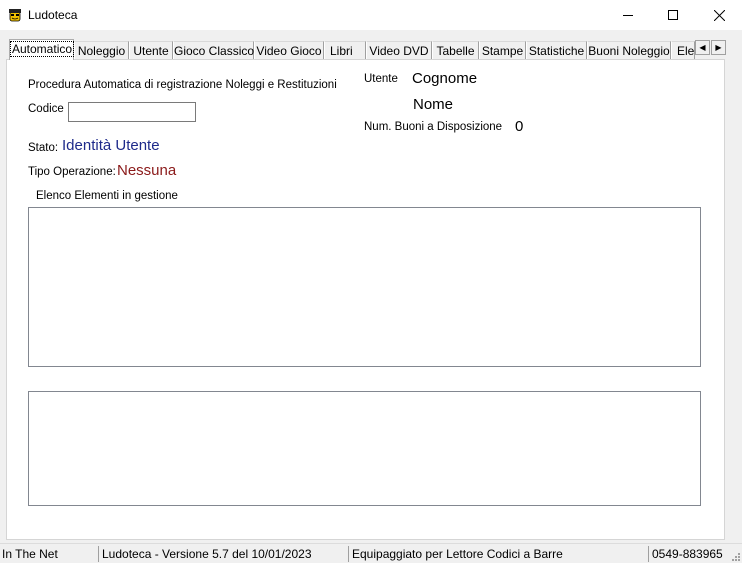 Image resolution: width=742 pixels, height=563 pixels. I want to click on tab-automatico: Automatico, so click(42, 49).